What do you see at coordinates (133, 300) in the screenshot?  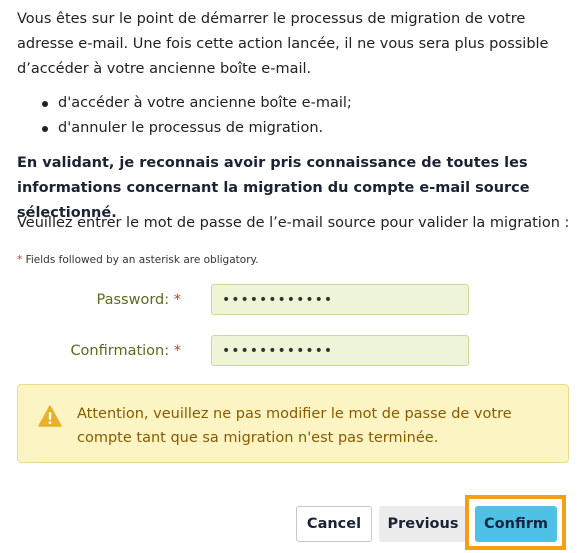 I see `password-label-text: Password:` at bounding box center [133, 300].